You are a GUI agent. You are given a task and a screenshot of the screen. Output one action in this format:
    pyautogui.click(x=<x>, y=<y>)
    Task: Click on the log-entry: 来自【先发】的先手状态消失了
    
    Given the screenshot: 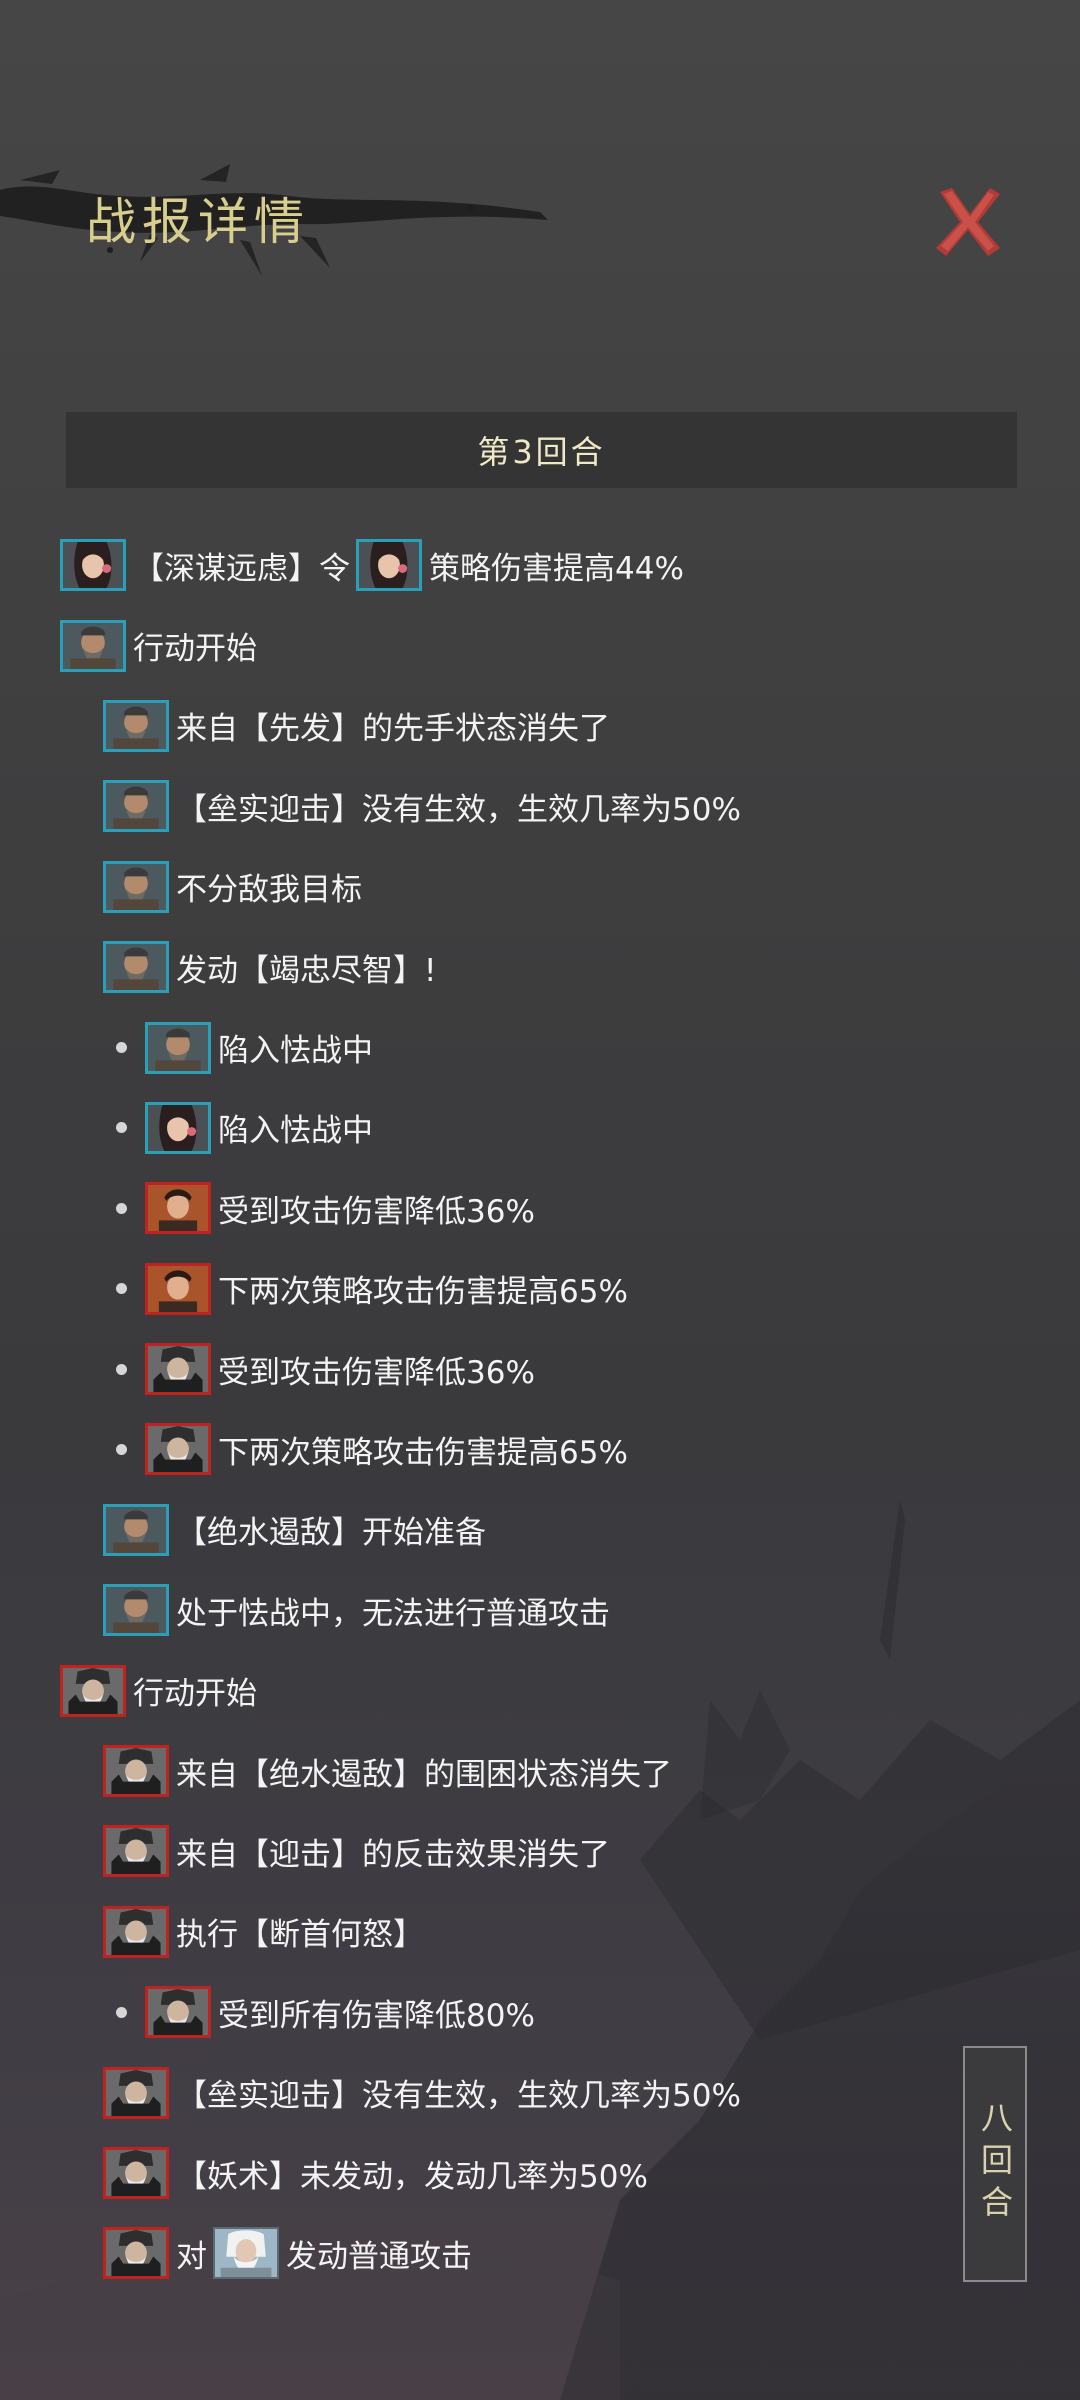 What is the action you would take?
    pyautogui.click(x=540, y=726)
    